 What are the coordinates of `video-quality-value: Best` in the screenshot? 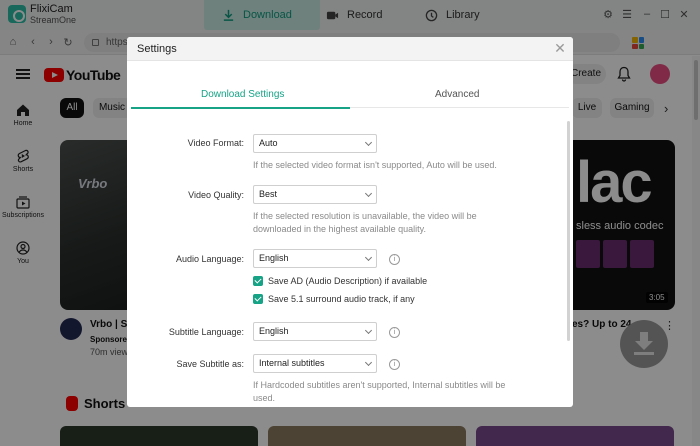 It's located at (268, 194).